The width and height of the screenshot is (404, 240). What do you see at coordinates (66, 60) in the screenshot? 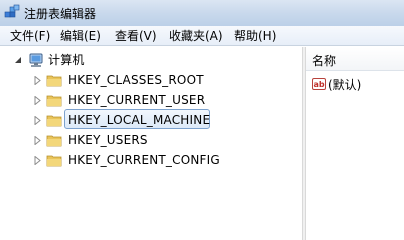
I see `tree-node-label: 计算机` at bounding box center [66, 60].